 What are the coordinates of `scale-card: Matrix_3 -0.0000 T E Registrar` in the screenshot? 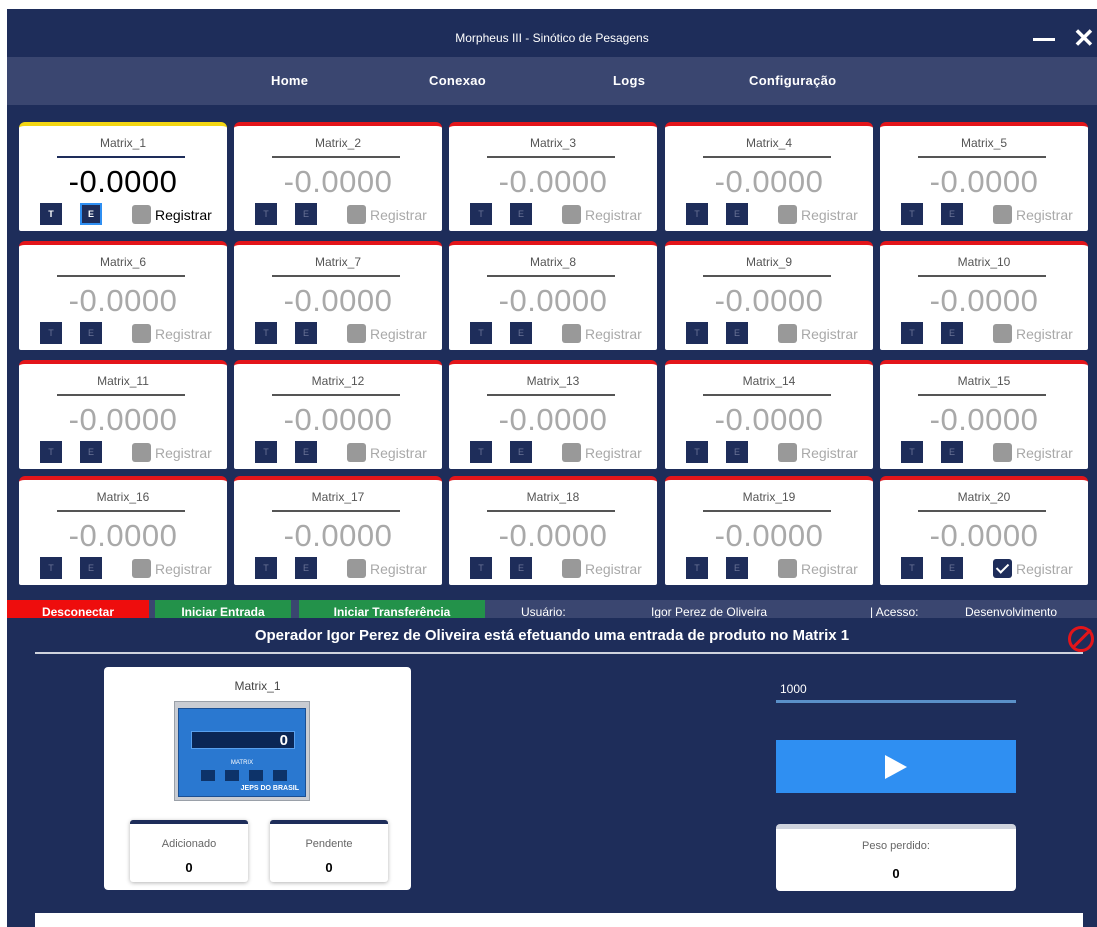 It's located at (553, 176).